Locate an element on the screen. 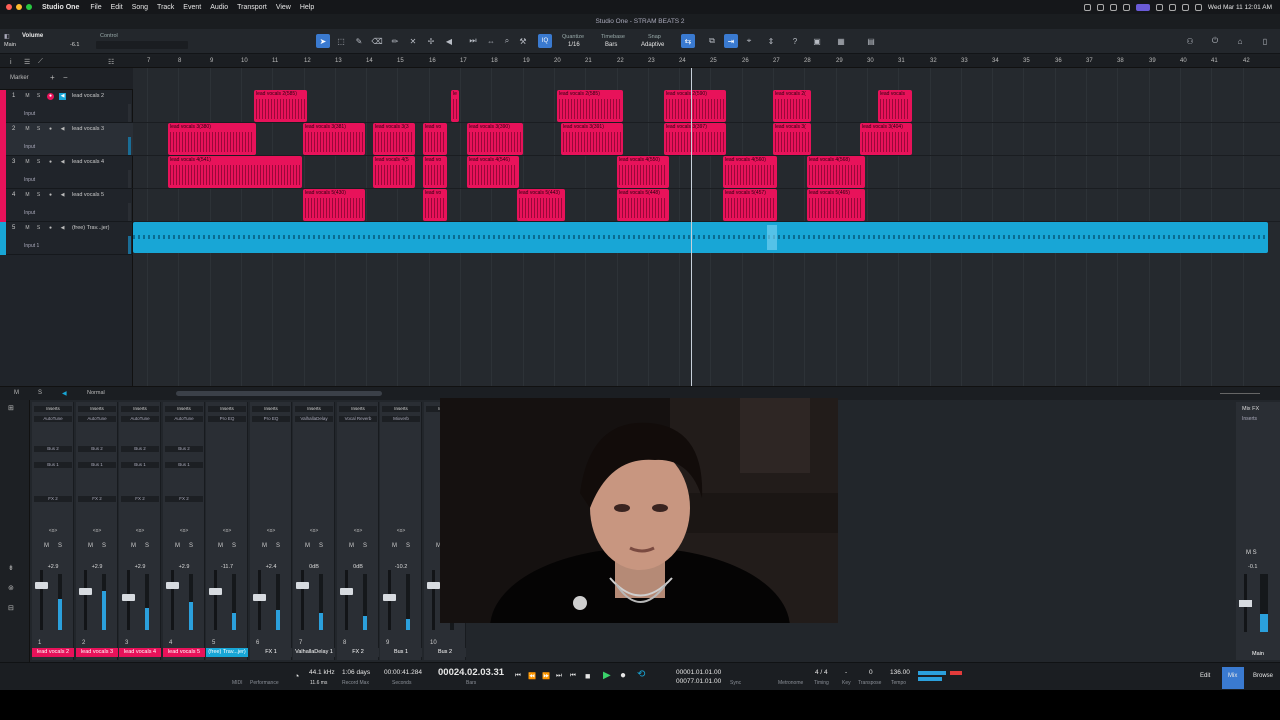 The width and height of the screenshot is (1280, 720). audio-clip: lead vocals 2( is located at coordinates (792, 106).